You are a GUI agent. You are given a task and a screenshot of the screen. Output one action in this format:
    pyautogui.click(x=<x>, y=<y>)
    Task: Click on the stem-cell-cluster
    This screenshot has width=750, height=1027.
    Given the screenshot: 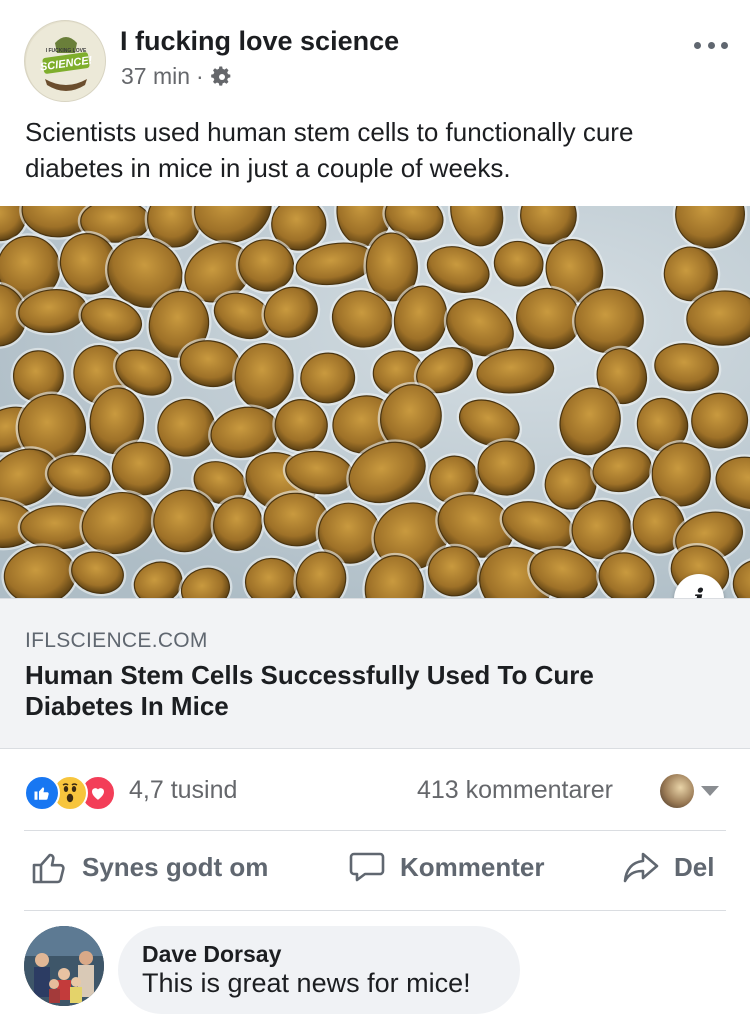 What is the action you would take?
    pyautogui.click(x=454, y=571)
    